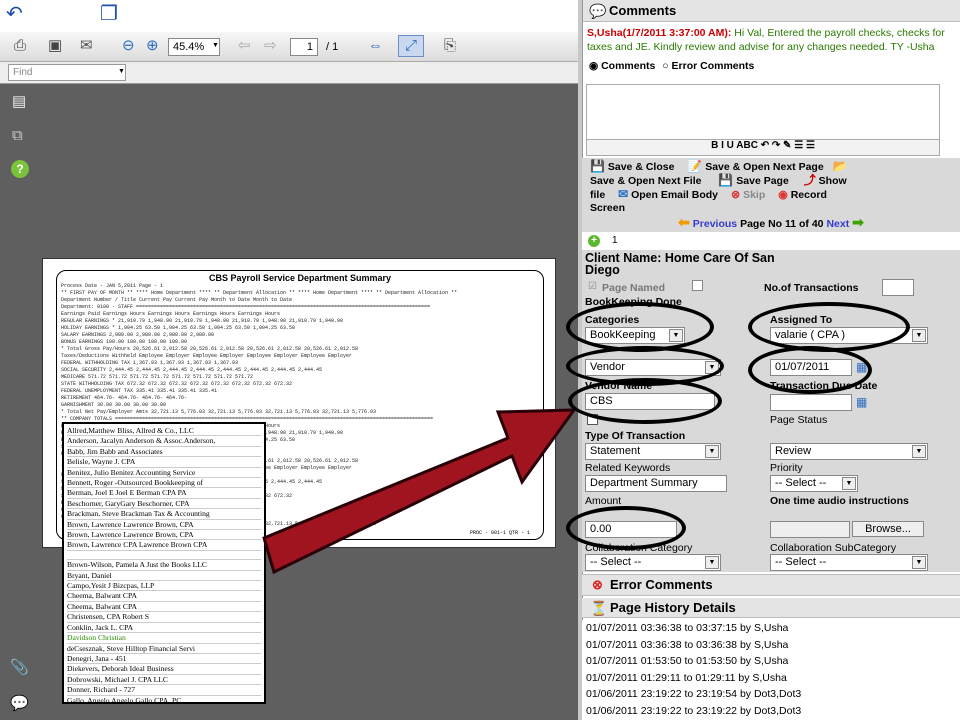  What do you see at coordinates (598, 11) in the screenshot?
I see `comment-bubble-icon: 💬` at bounding box center [598, 11].